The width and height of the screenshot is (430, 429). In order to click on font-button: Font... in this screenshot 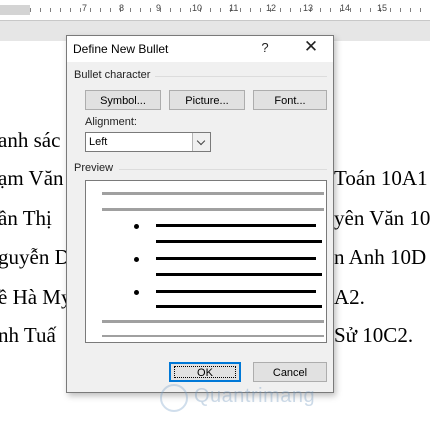, I will do `click(290, 100)`.